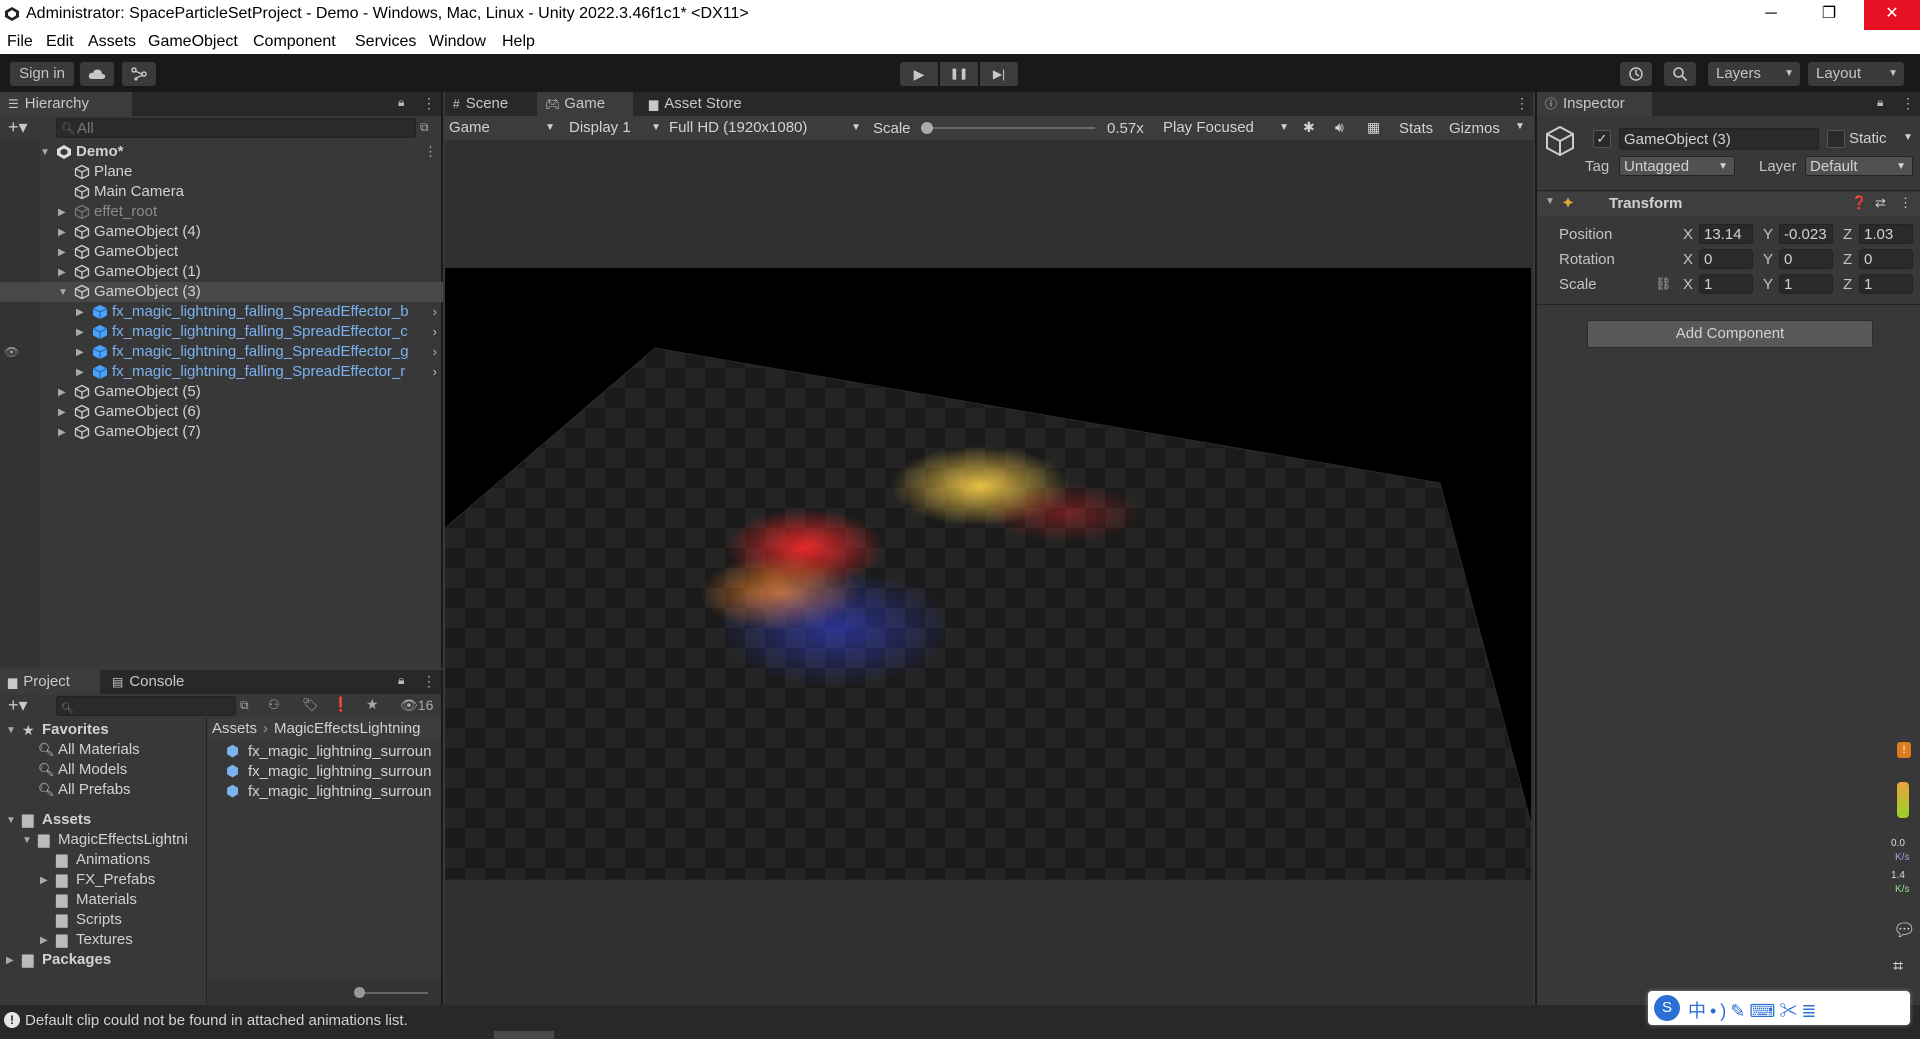 The image size is (1920, 1039). Describe the element at coordinates (1667, 1008) in the screenshot. I see `ime-logo-icon: S` at that location.